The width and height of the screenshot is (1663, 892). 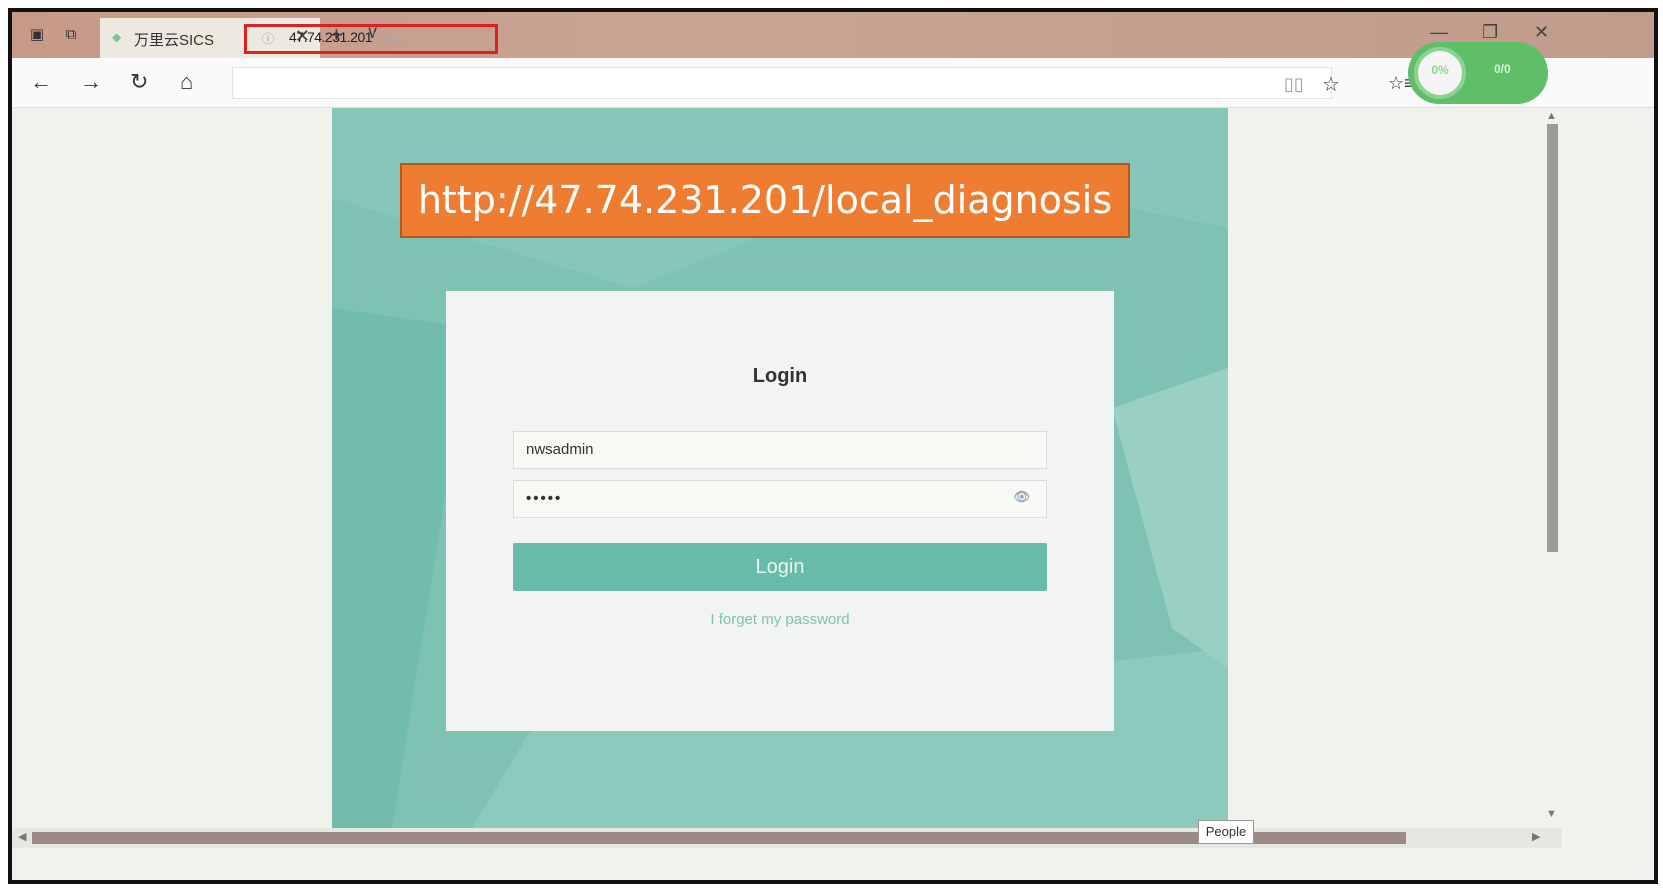 I want to click on login-button: Login, so click(x=780, y=567).